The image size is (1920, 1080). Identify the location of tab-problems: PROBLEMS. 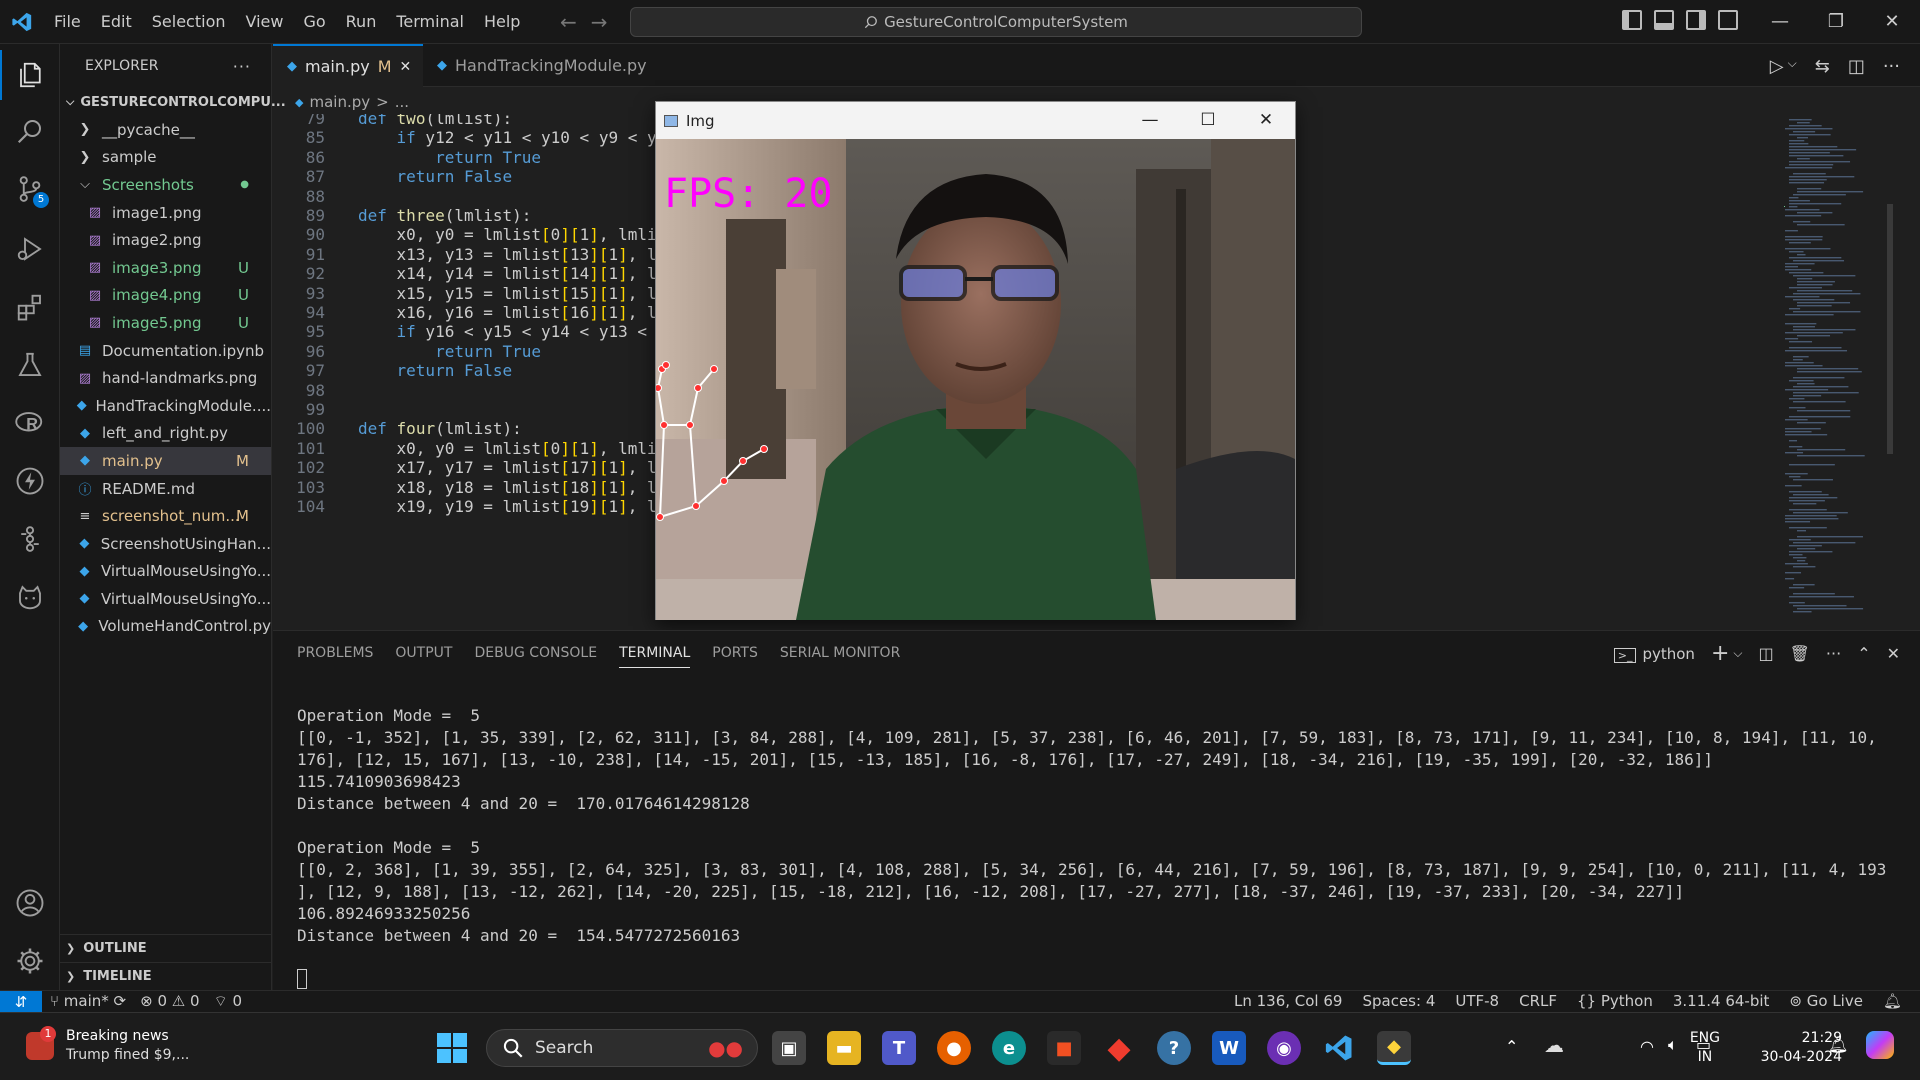
(335, 656).